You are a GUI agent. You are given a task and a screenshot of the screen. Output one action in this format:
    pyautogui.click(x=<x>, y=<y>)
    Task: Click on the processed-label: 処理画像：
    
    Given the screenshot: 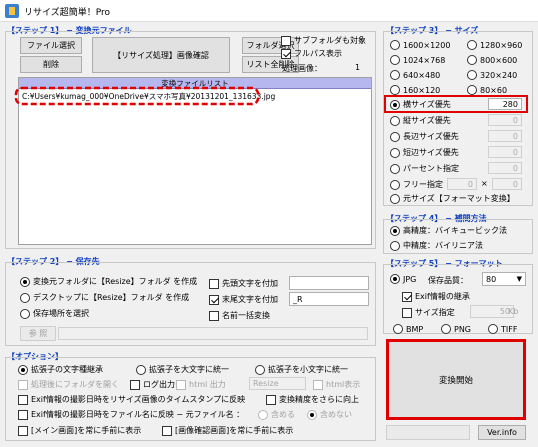 What is the action you would take?
    pyautogui.click(x=302, y=68)
    